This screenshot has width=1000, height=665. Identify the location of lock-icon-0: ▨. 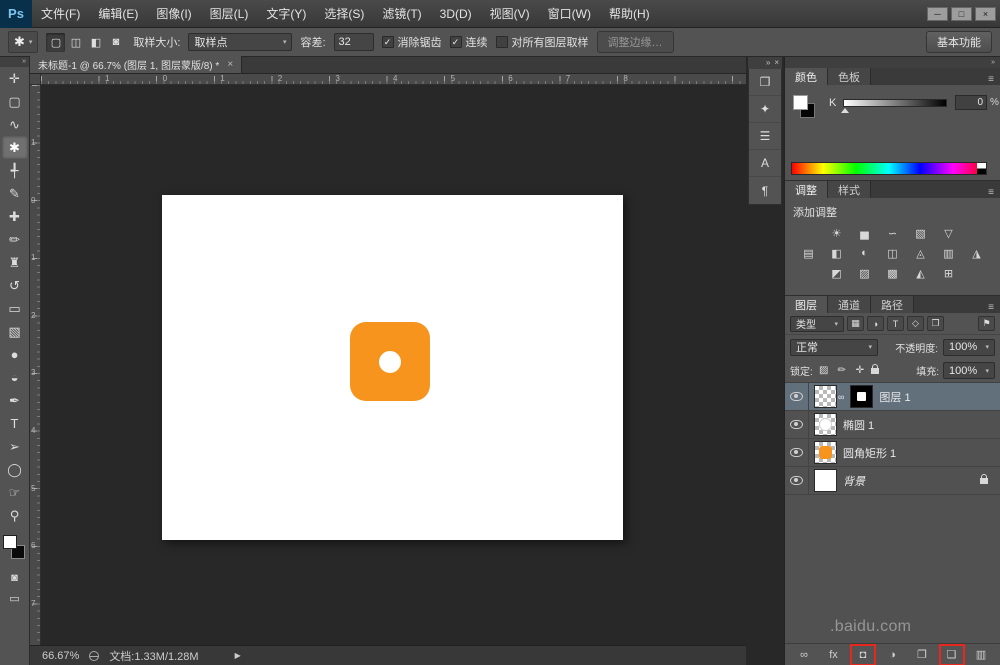
(824, 371).